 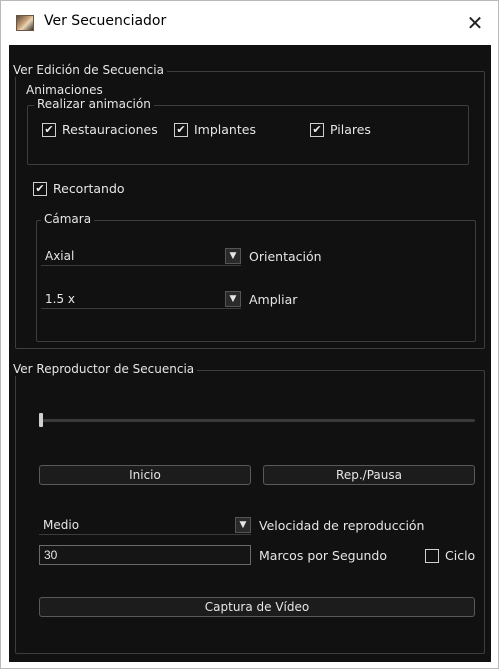 What do you see at coordinates (145, 475) in the screenshot?
I see `start-button: Inicio` at bounding box center [145, 475].